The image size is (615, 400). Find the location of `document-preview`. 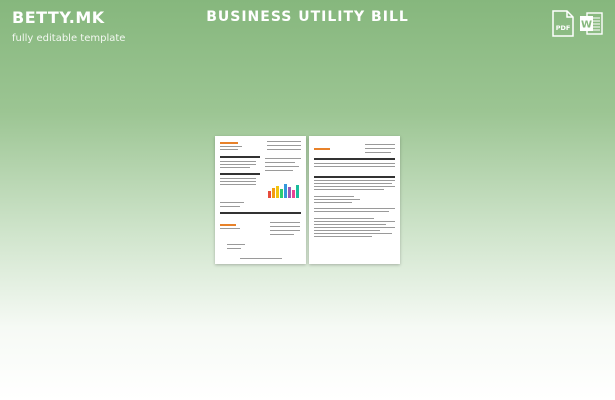

document-preview is located at coordinates (307, 200).